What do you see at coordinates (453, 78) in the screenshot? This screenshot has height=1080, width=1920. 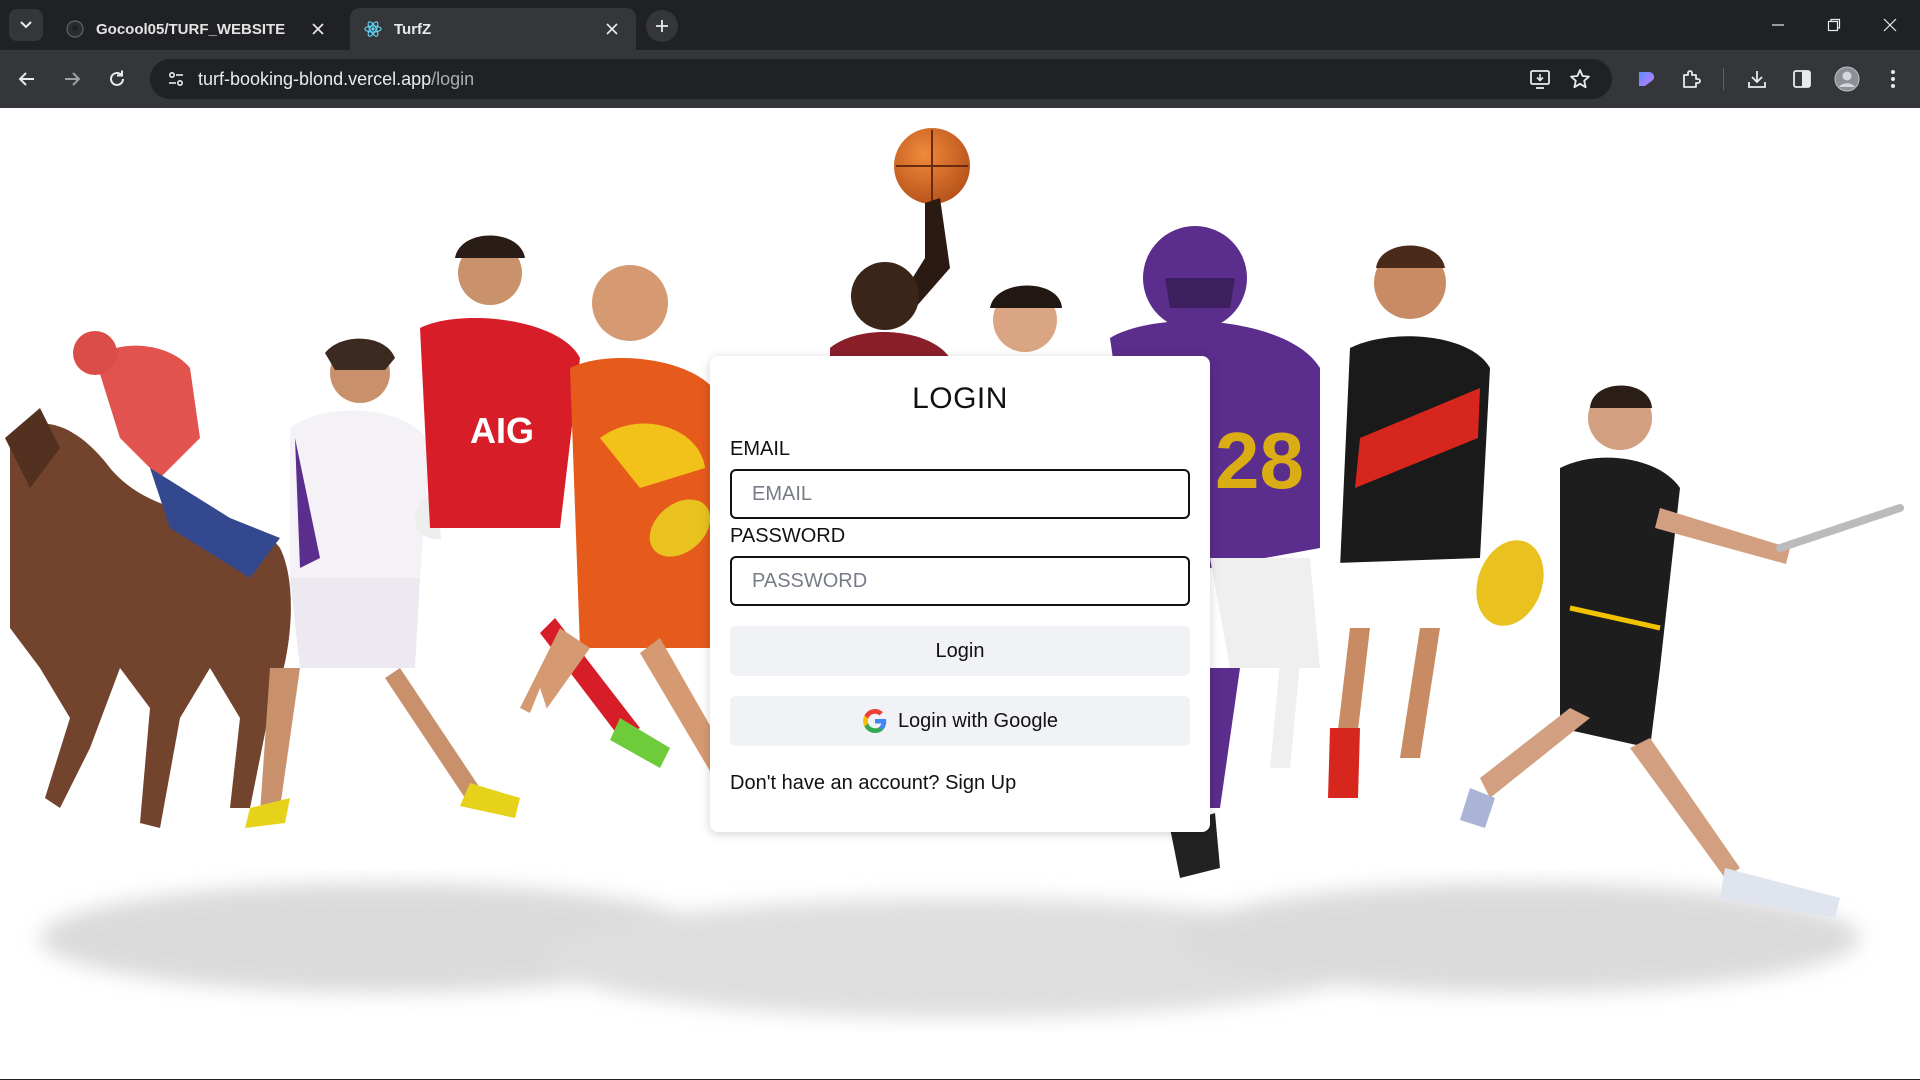 I see `url-path: /login` at bounding box center [453, 78].